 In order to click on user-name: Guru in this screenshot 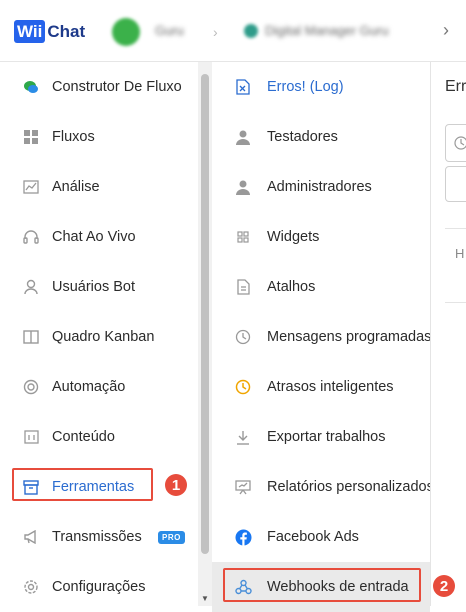, I will do `click(169, 30)`.